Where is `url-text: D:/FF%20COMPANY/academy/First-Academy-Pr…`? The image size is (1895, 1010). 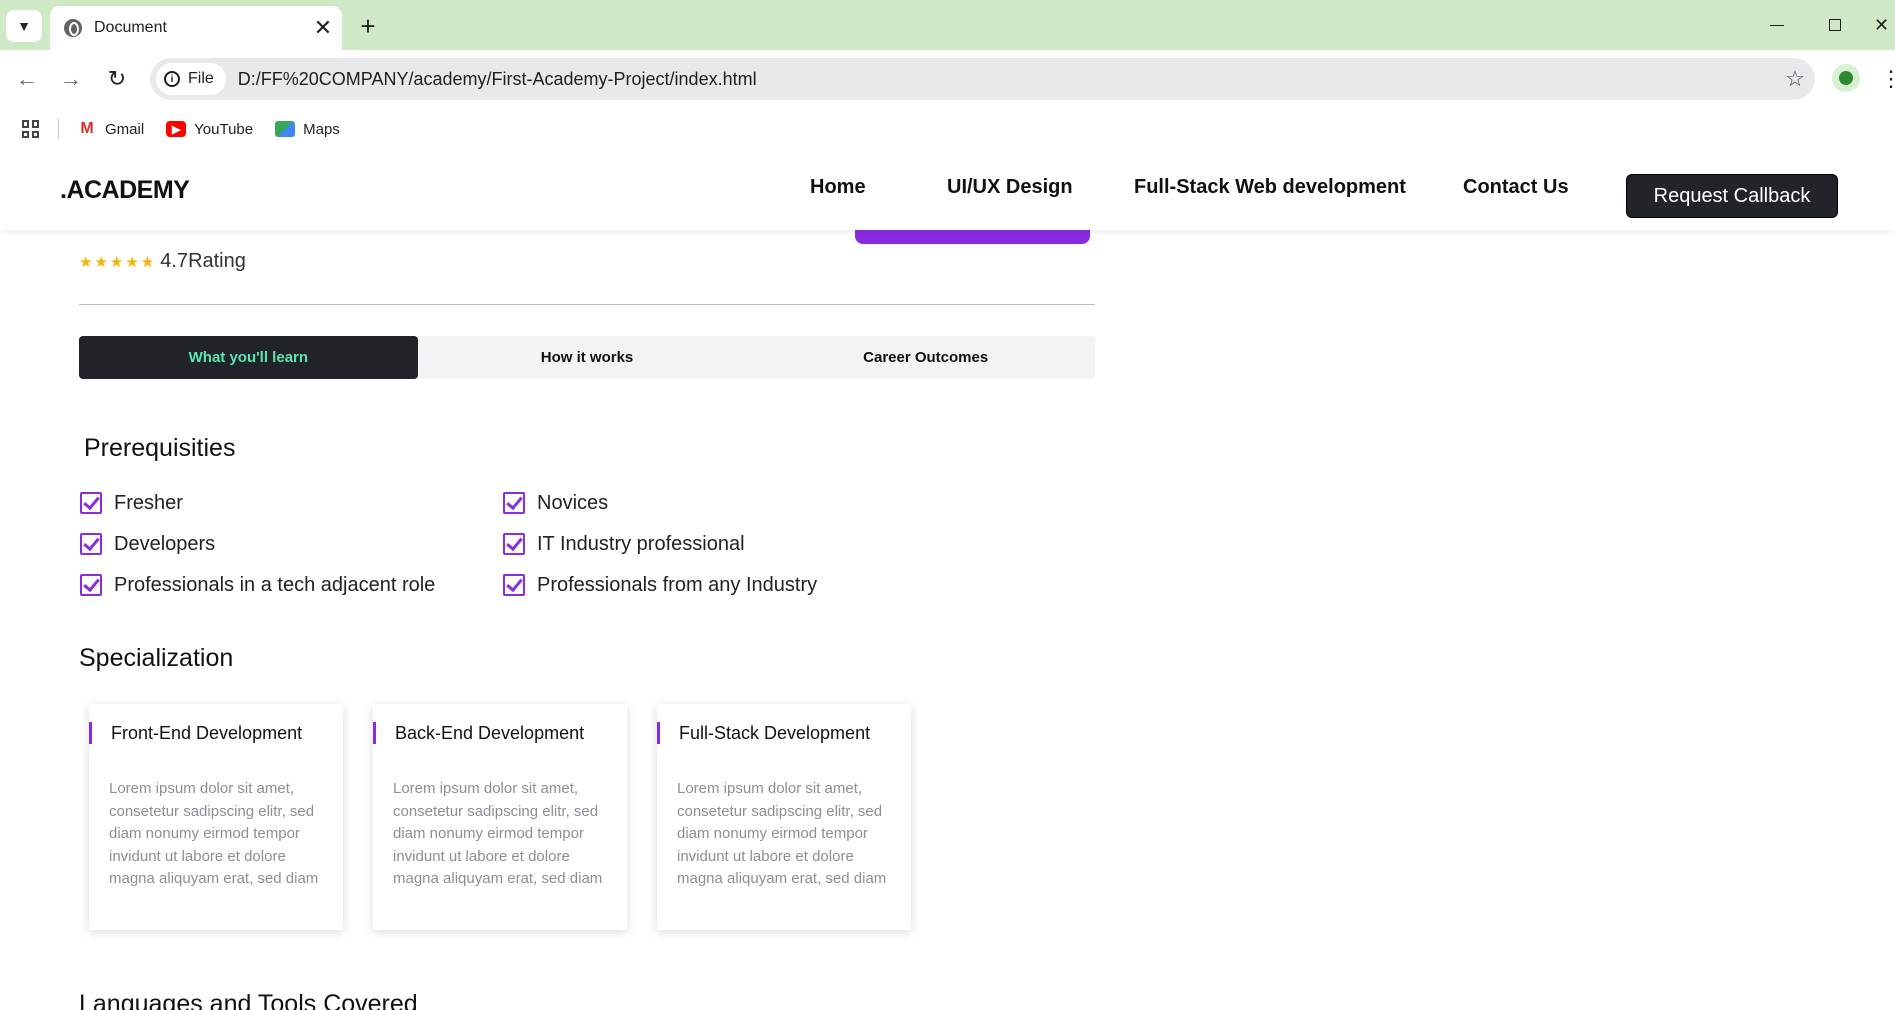
url-text: D:/FF%20COMPANY/academy/First-Academy-Pr… is located at coordinates (1006, 79).